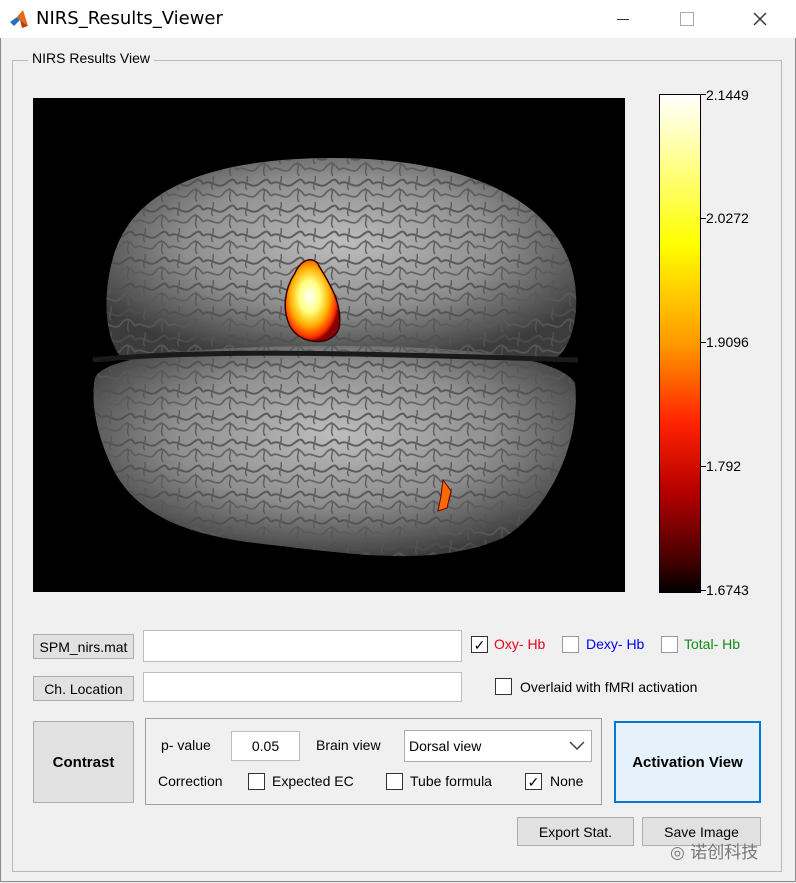 The height and width of the screenshot is (883, 796). I want to click on maximize-icon, so click(687, 19).